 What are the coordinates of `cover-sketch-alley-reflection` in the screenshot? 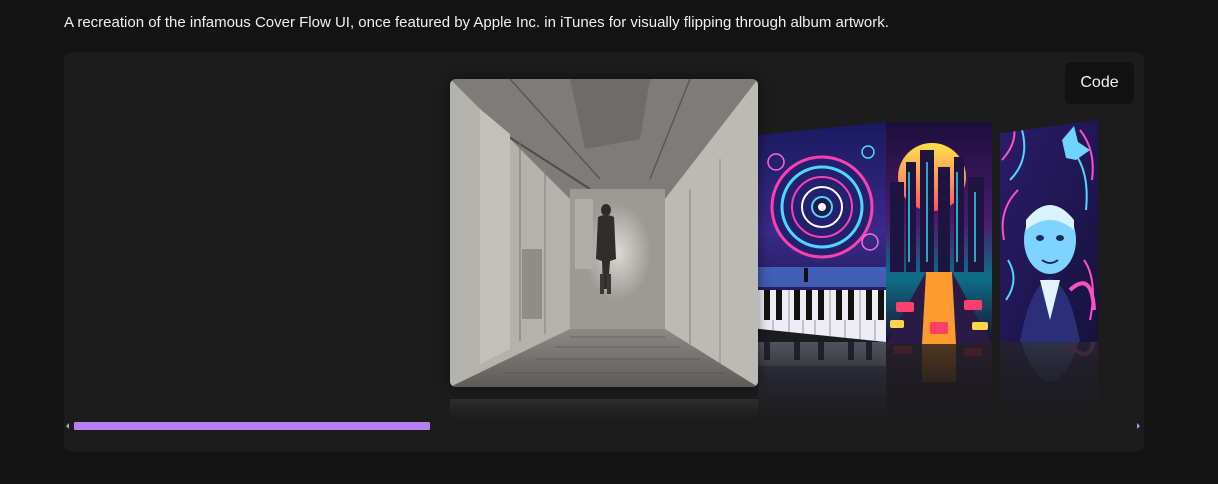 It's located at (604, 410).